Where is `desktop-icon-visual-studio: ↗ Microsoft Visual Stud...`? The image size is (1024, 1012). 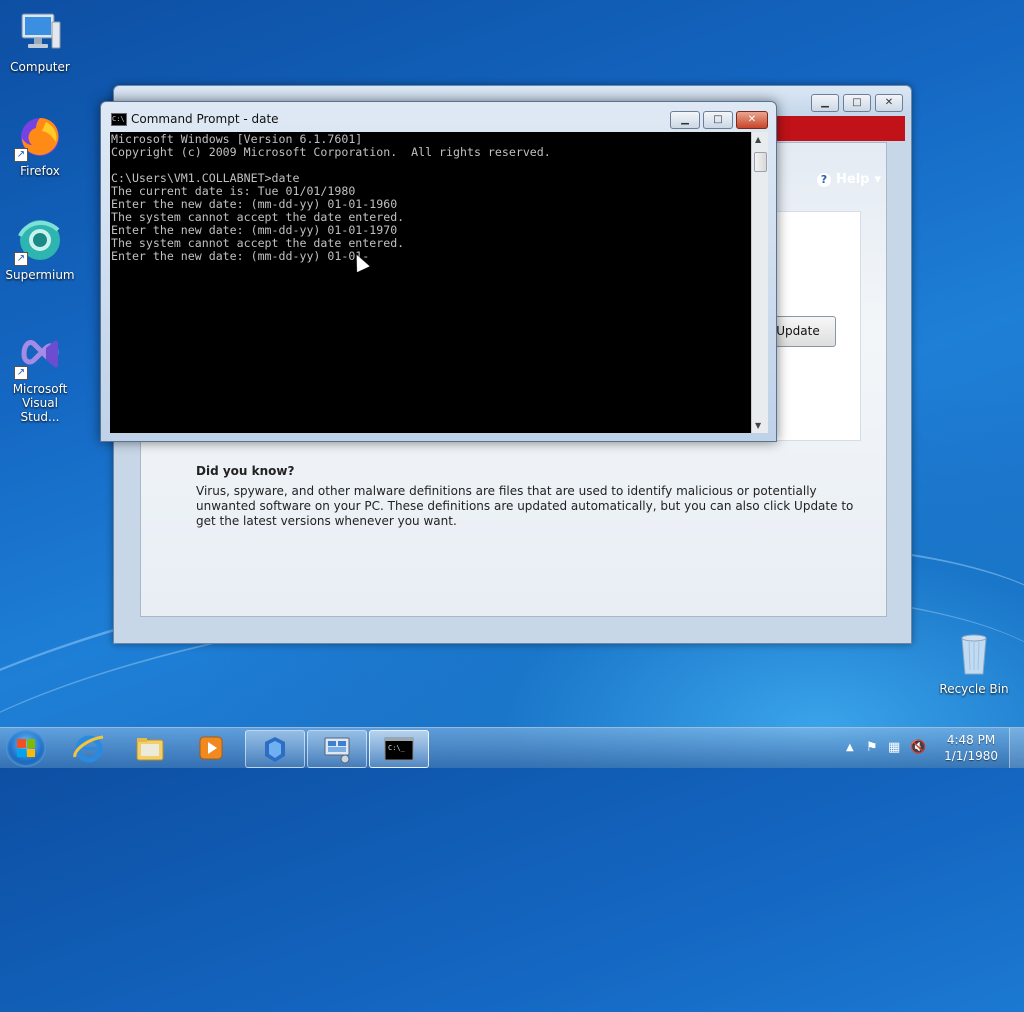
desktop-icon-visual-studio: ↗ Microsoft Visual Stud... is located at coordinates (40, 377).